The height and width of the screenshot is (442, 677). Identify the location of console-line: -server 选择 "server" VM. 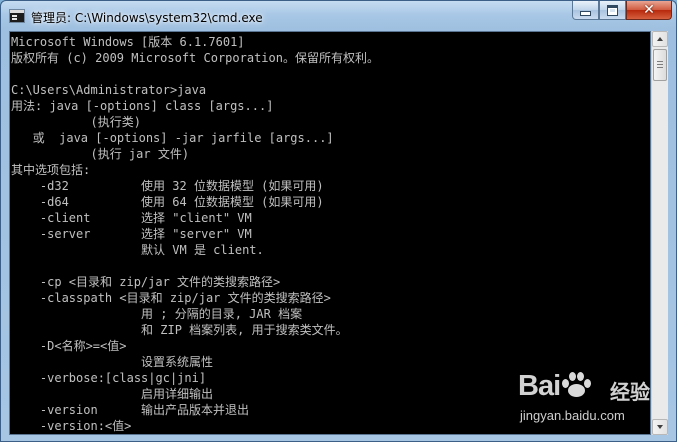
(131, 234).